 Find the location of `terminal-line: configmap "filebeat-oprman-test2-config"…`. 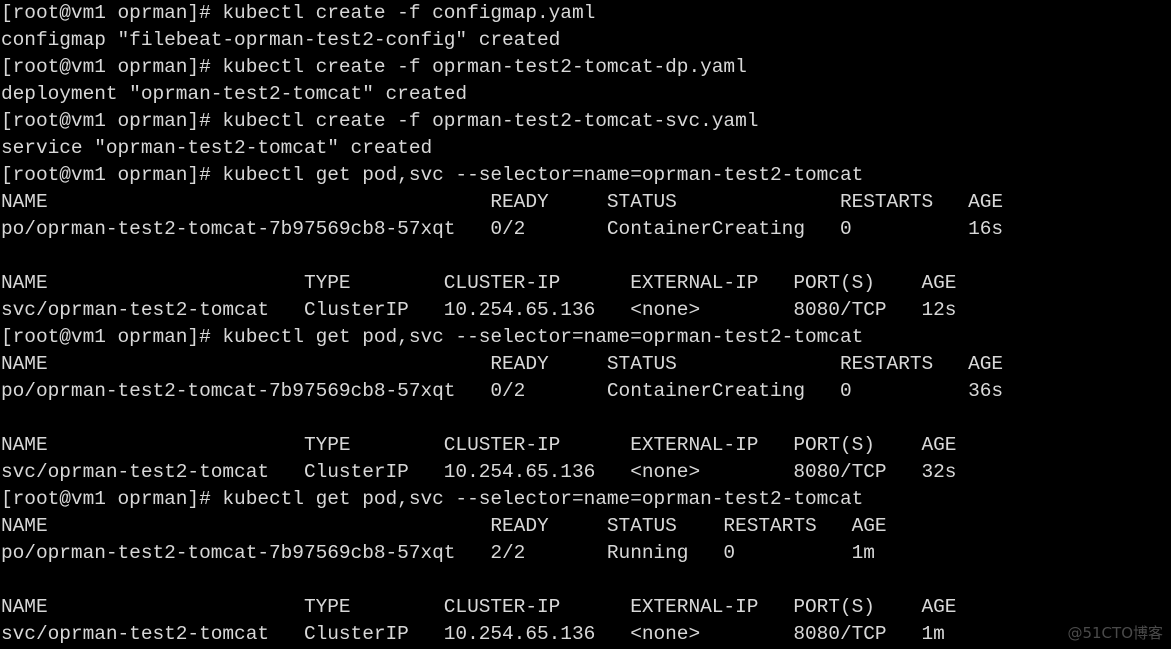

terminal-line: configmap "filebeat-oprman-test2-config"… is located at coordinates (281, 40).